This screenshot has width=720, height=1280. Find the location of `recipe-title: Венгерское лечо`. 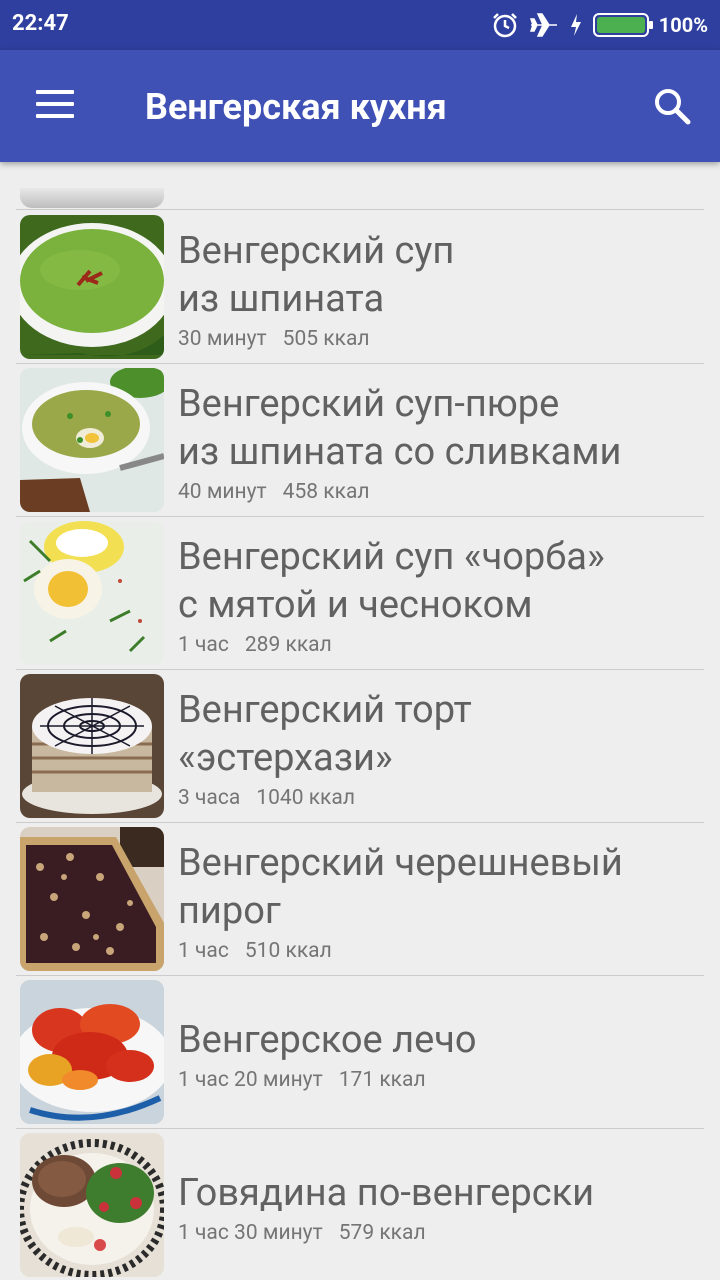

recipe-title: Венгерское лечо is located at coordinates (327, 1040).